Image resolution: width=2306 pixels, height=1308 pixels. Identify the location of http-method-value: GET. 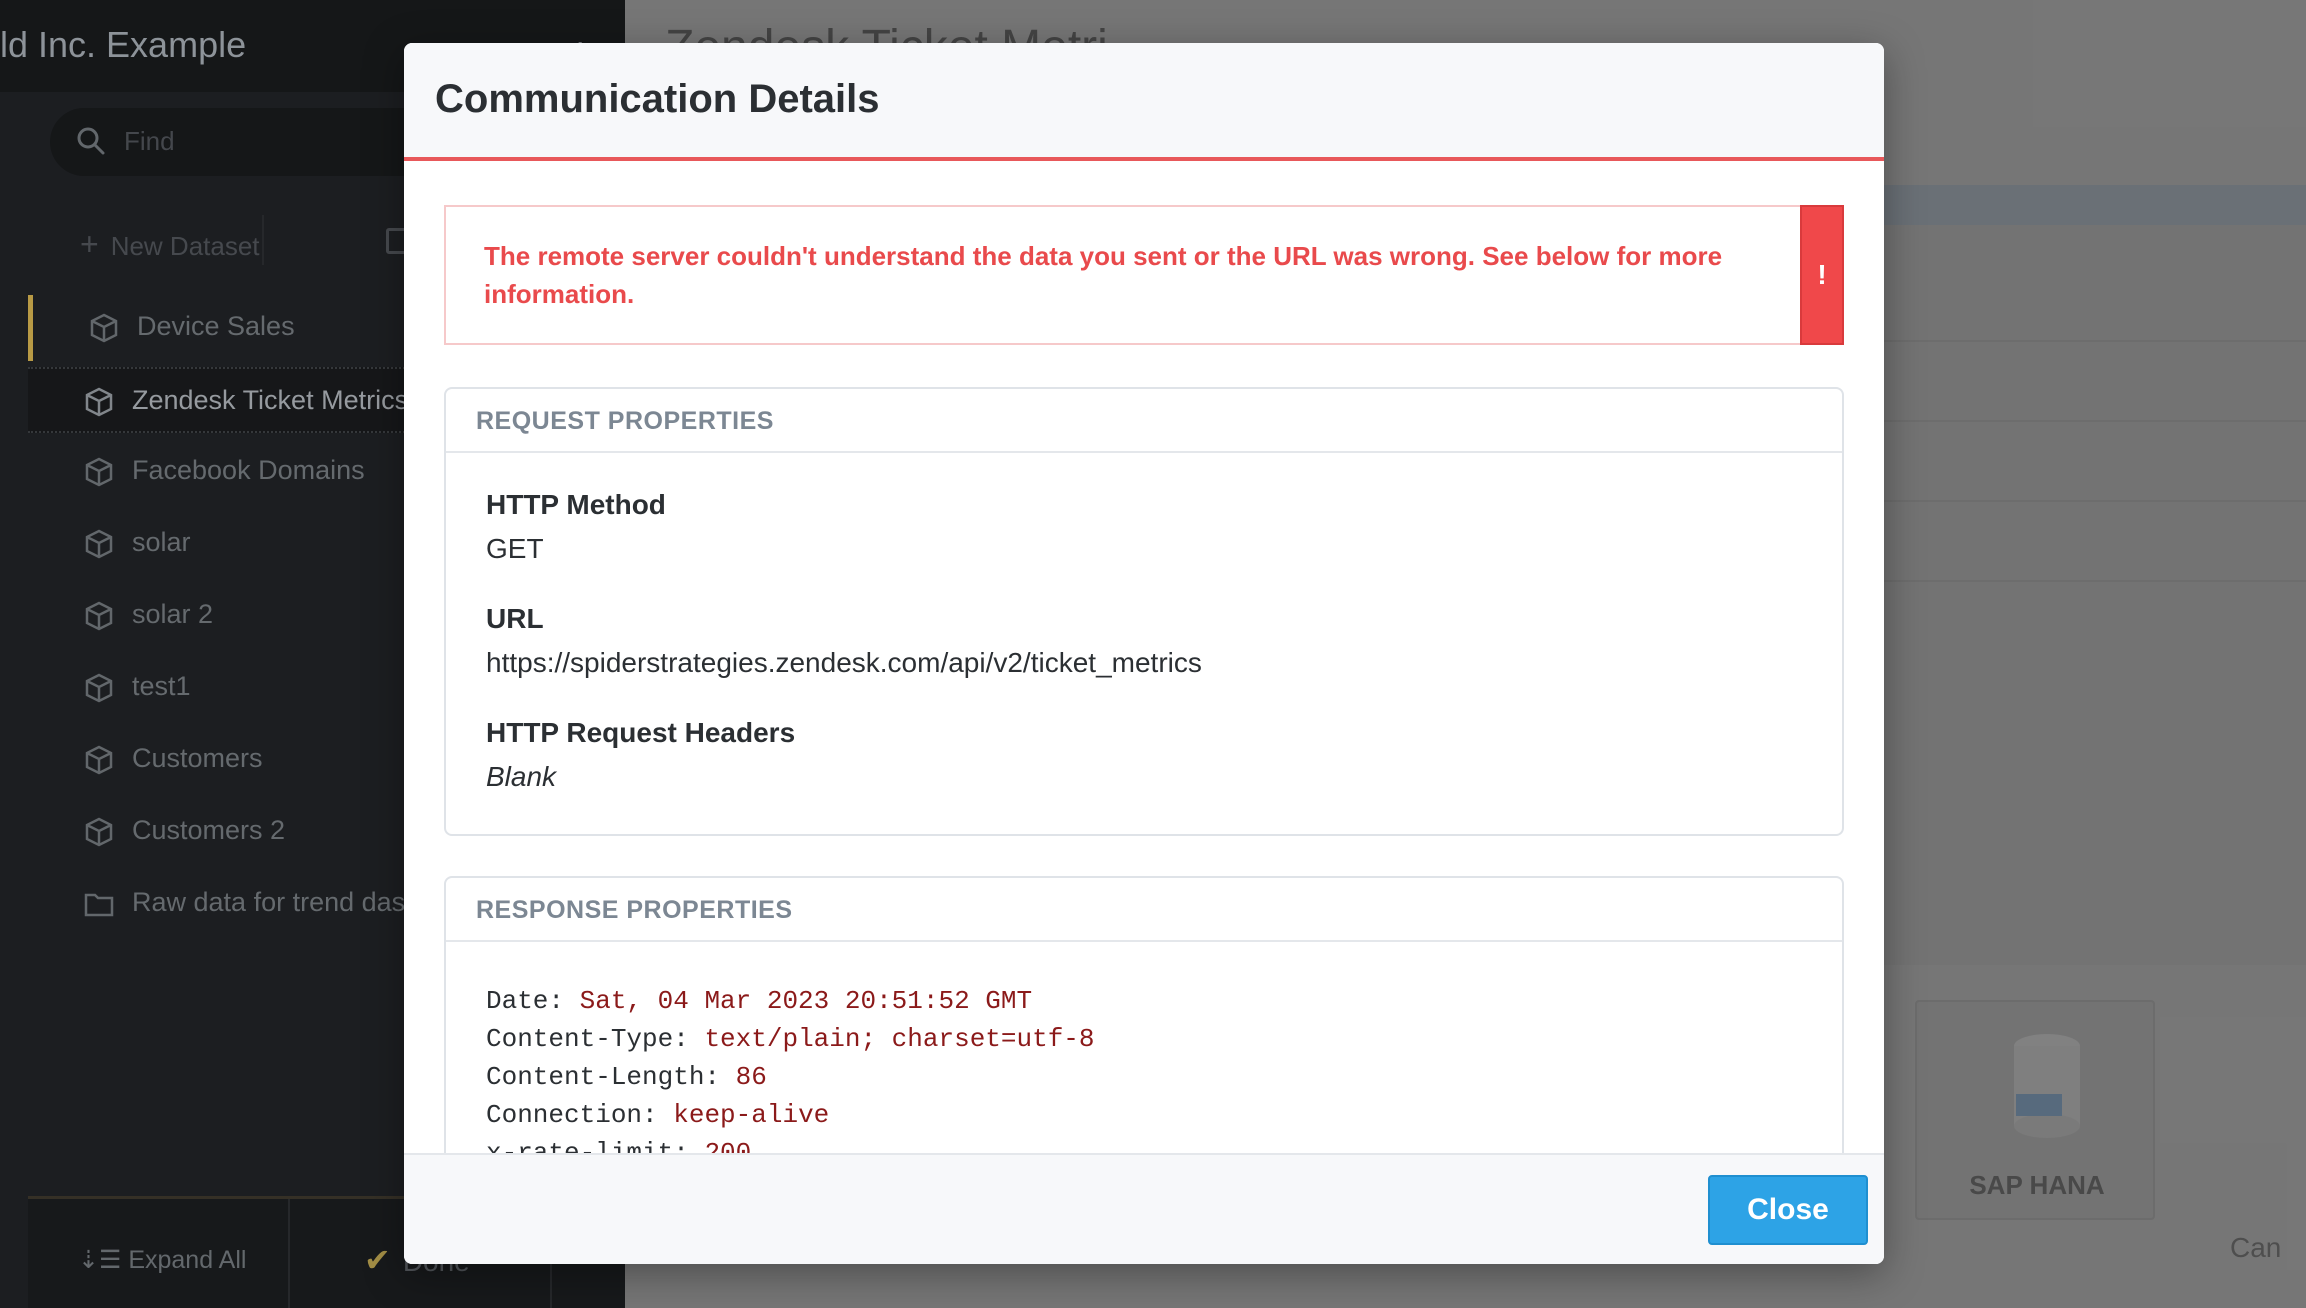
(515, 548).